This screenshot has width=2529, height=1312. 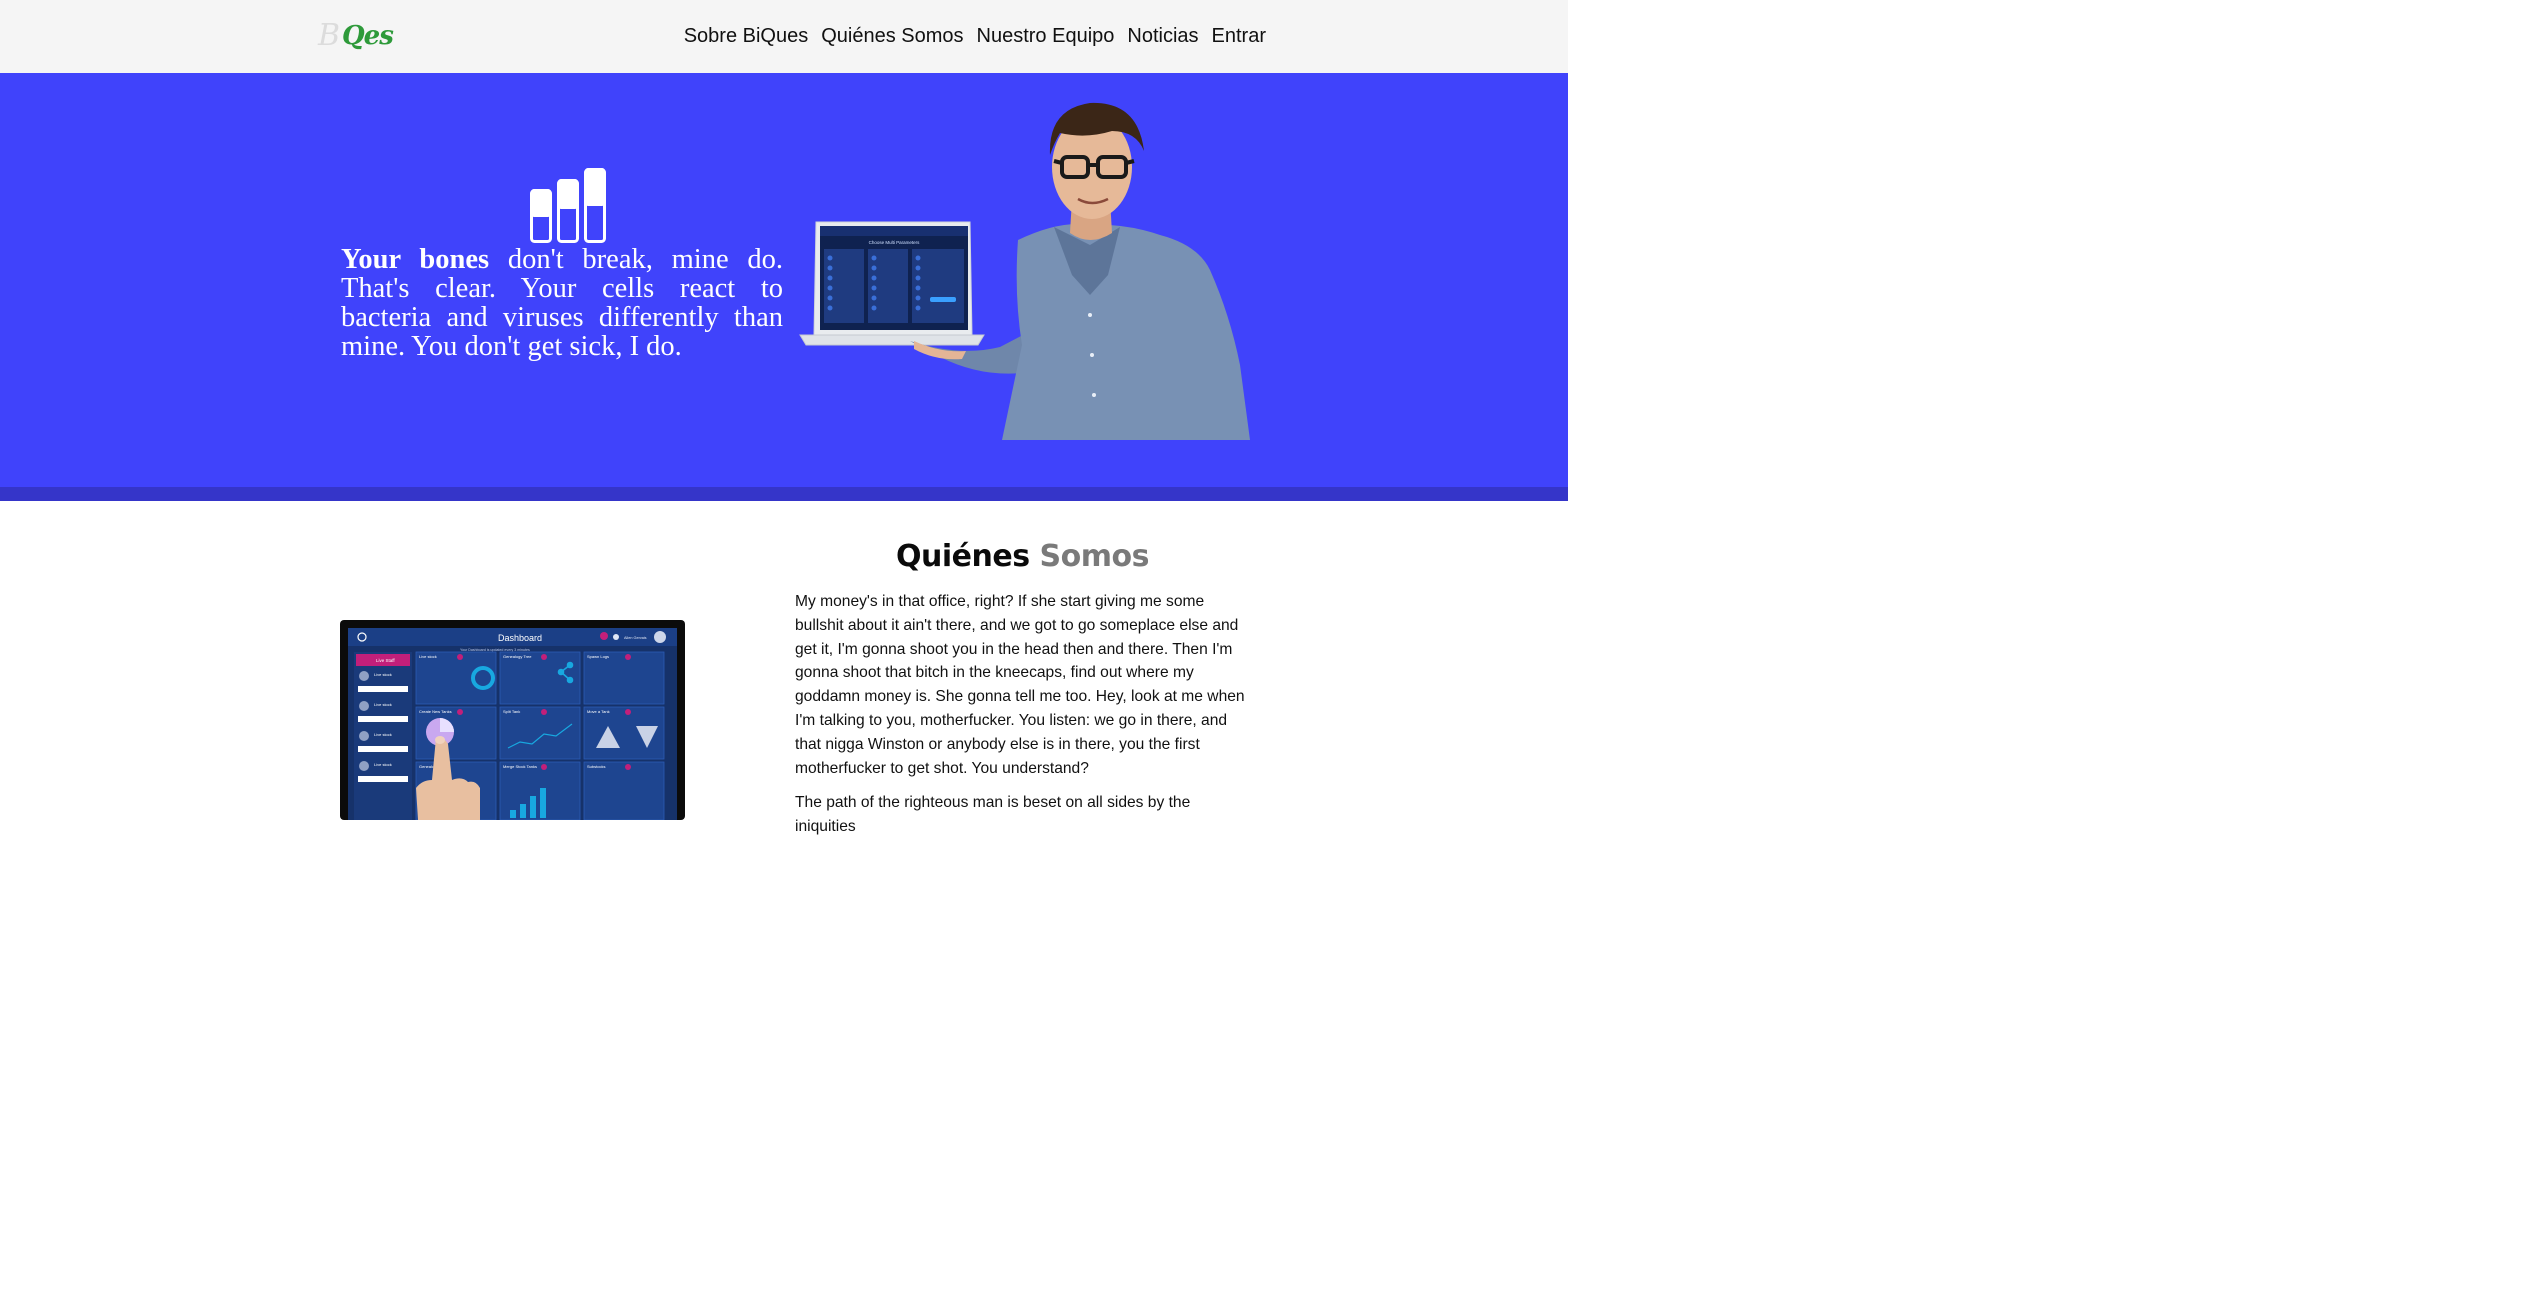 What do you see at coordinates (596, 766) in the screenshot?
I see `tablet-tile-label: Substocks` at bounding box center [596, 766].